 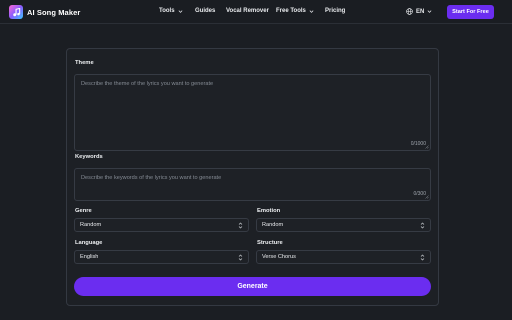 I want to click on emotion-label: Emotion, so click(x=269, y=211).